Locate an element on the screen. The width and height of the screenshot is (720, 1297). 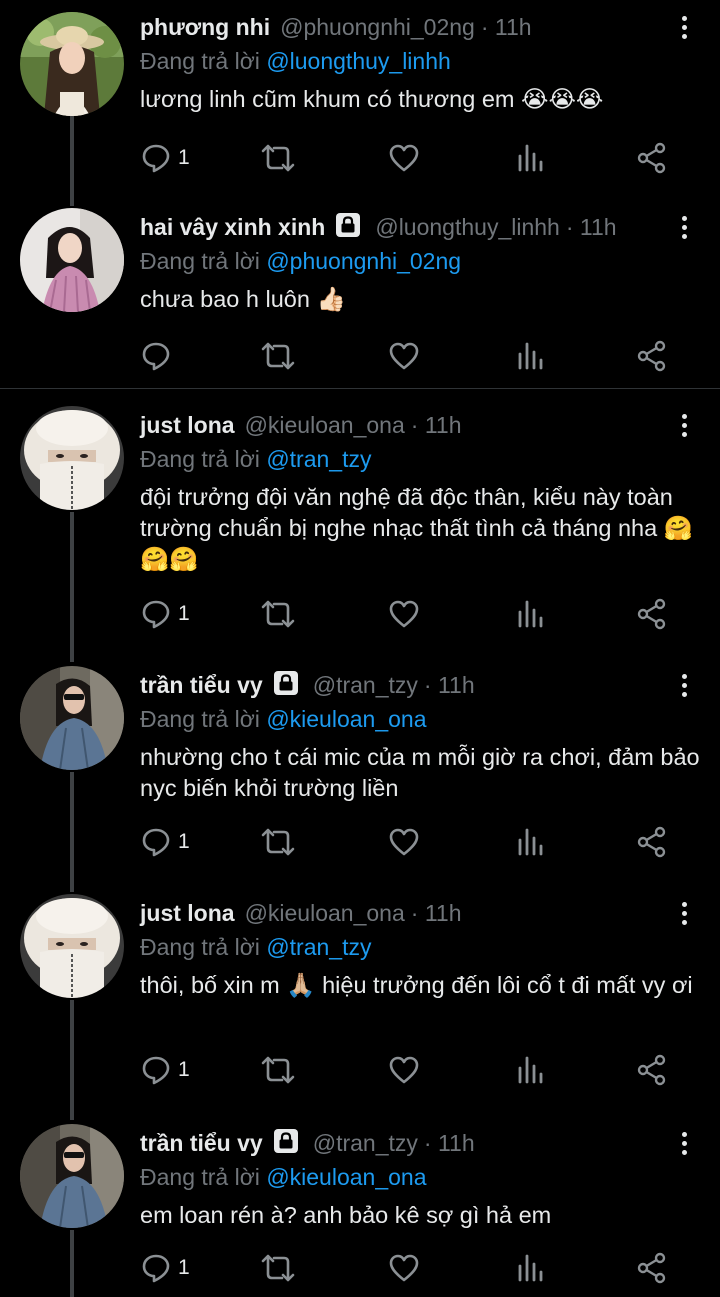
tweet-text: lương linh cũm khum có thương em 😭😭😭 is located at coordinates (372, 99).